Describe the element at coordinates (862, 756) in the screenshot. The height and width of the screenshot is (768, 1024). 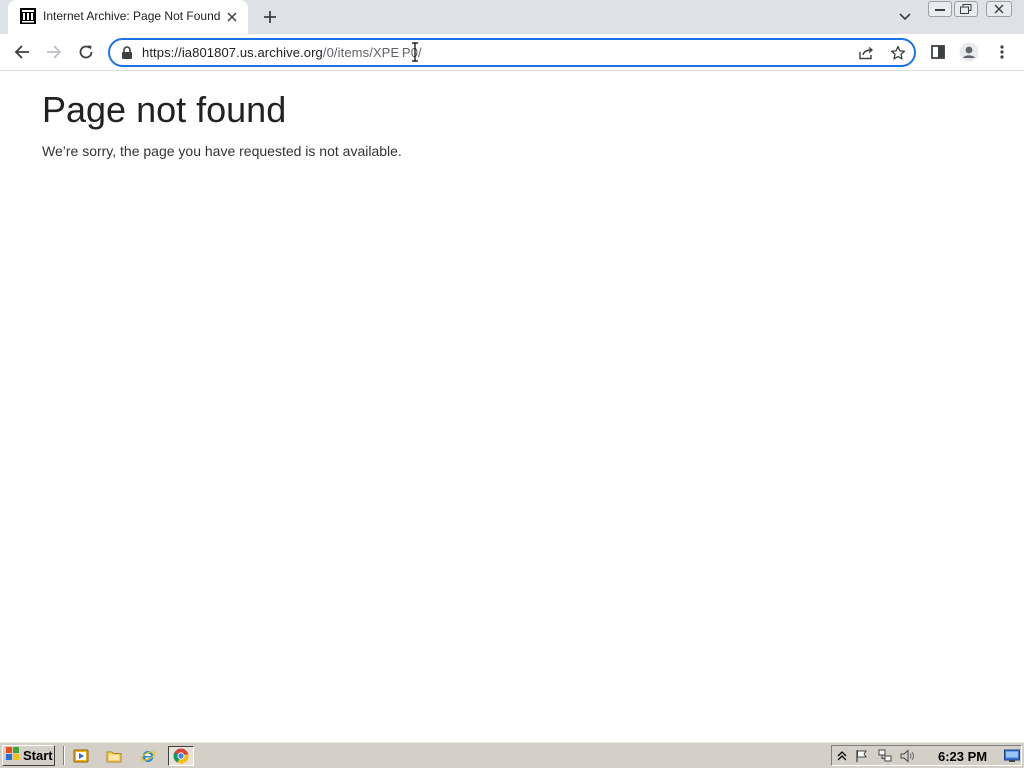
I see `action-center-flag-icon` at that location.